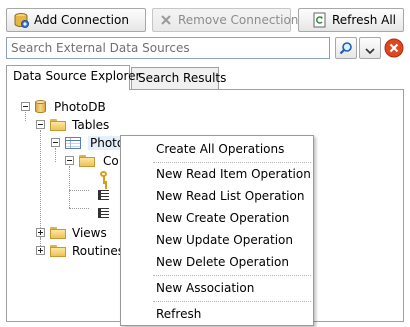  I want to click on refresh-icon, so click(320, 20).